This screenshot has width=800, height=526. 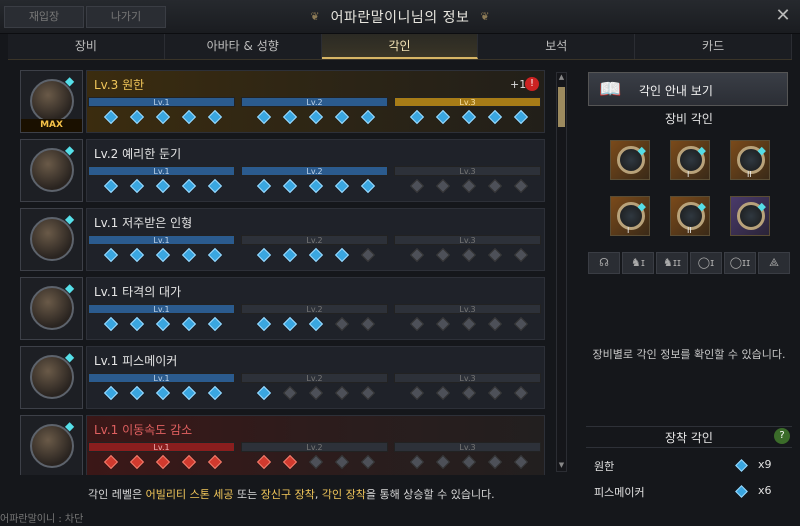 I want to click on slot-stone: ◆, so click(x=750, y=216).